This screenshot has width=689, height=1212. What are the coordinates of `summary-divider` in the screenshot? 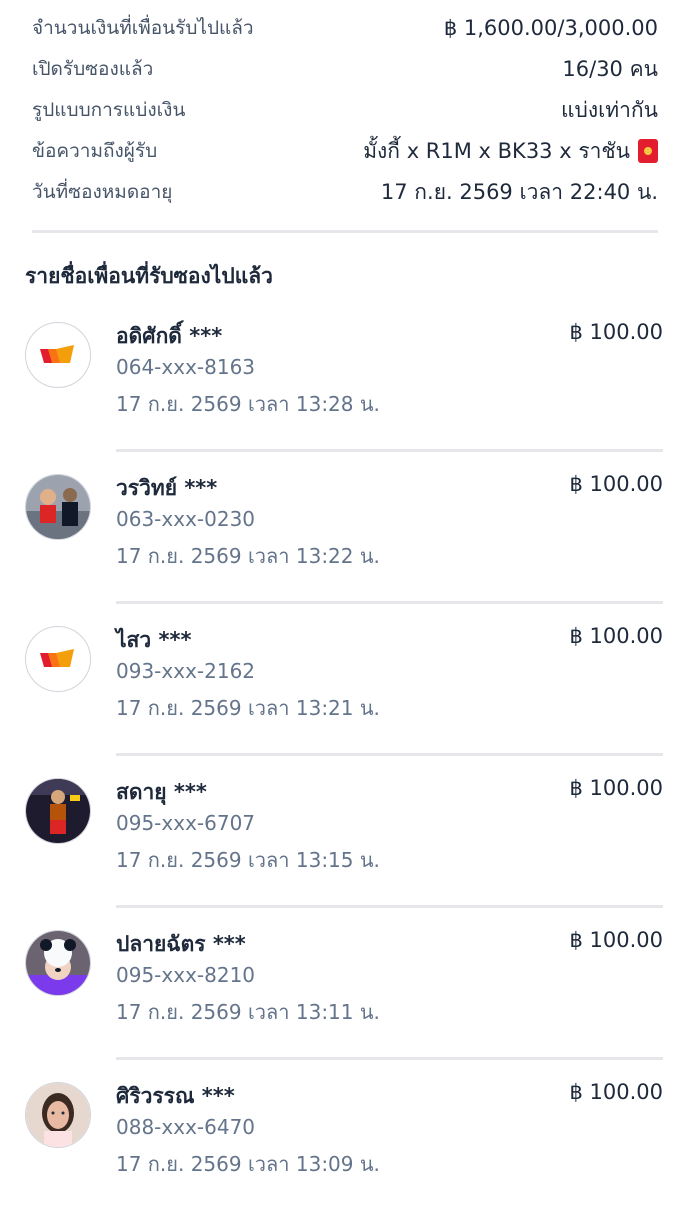 It's located at (345, 231).